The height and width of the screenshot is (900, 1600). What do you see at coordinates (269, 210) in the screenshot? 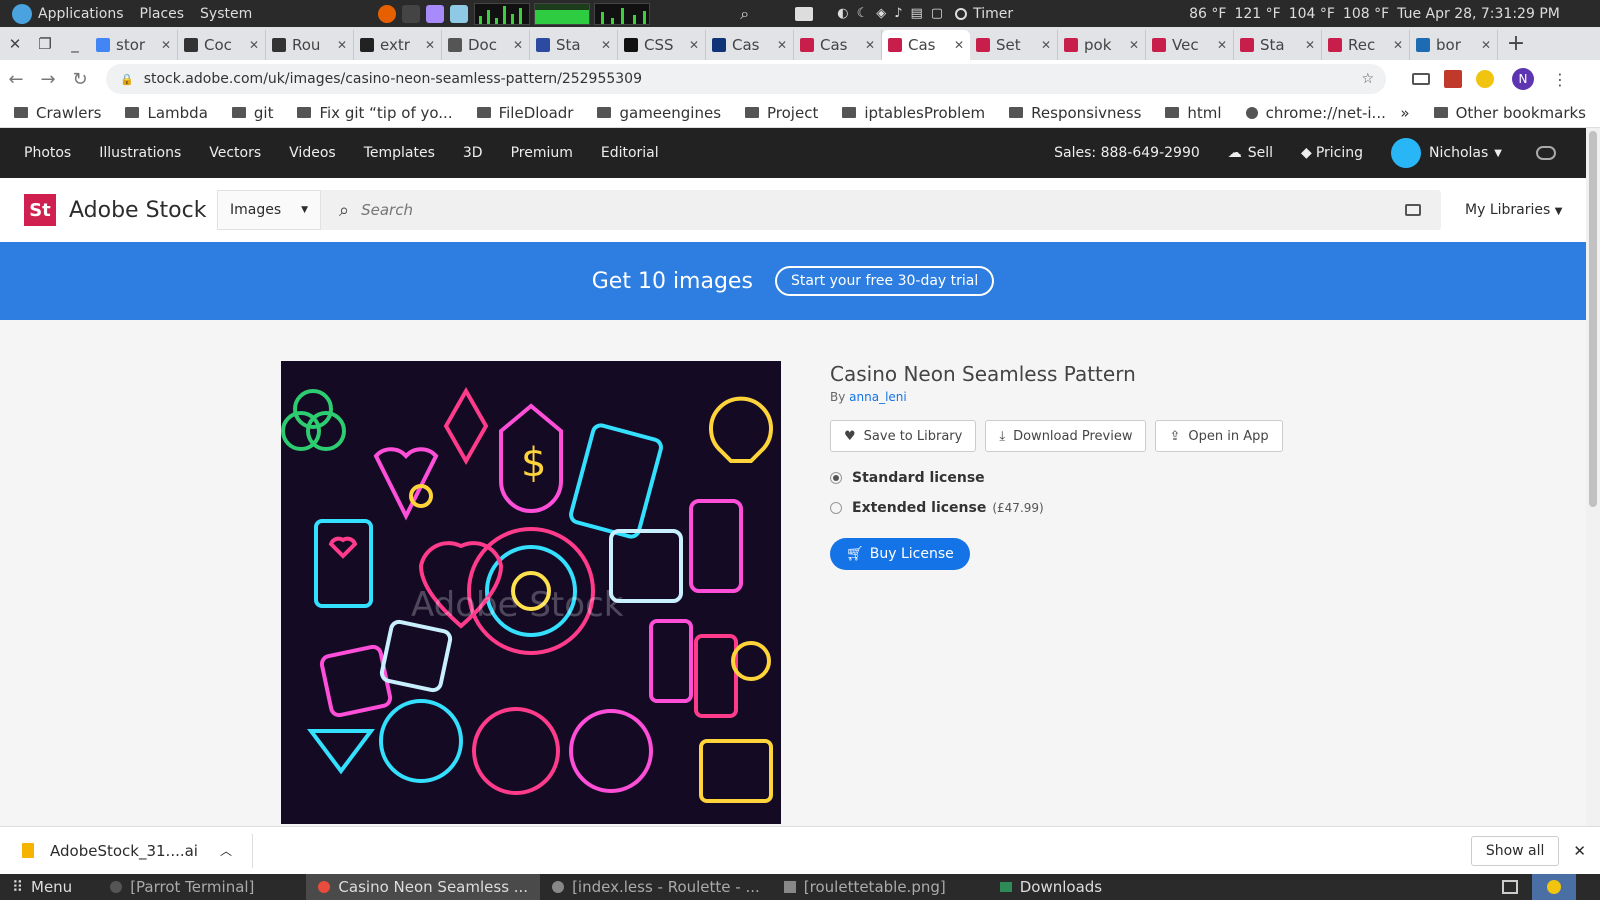
I see `asset-type-select: Images ▼` at bounding box center [269, 210].